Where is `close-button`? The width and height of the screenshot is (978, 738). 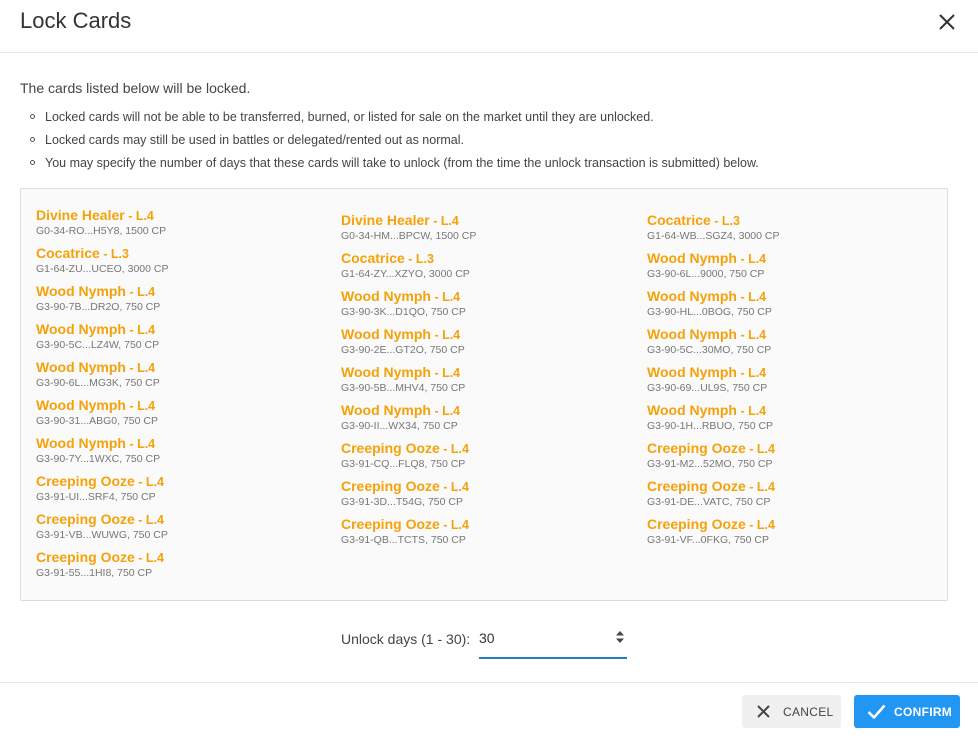
close-button is located at coordinates (947, 22).